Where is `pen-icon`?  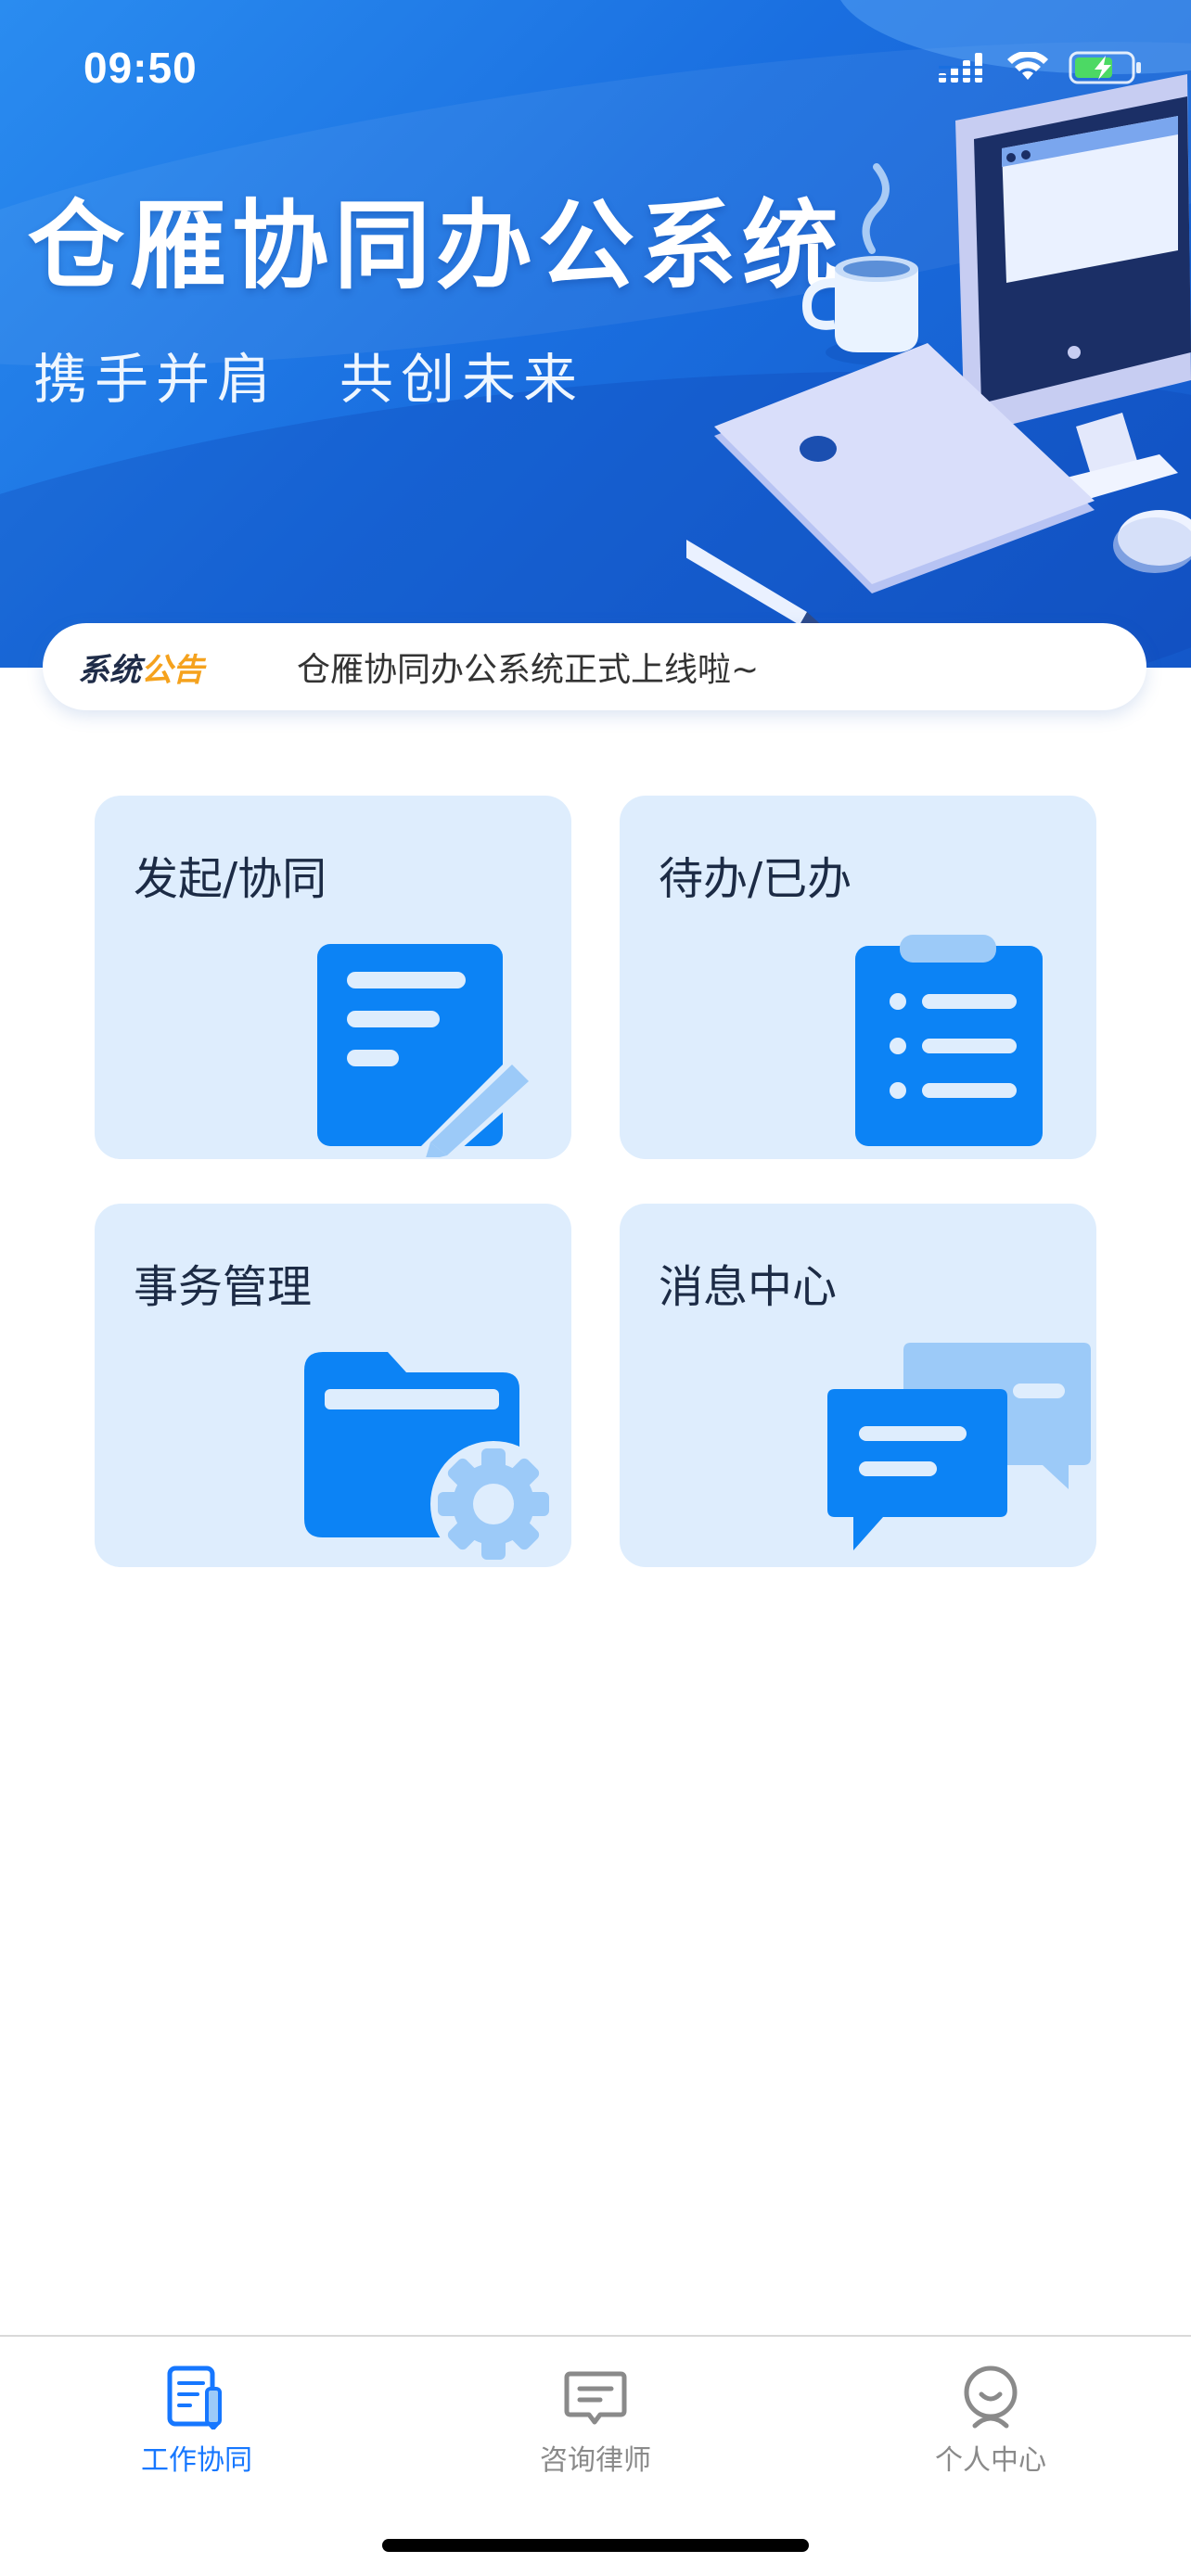
pen-icon is located at coordinates (756, 585).